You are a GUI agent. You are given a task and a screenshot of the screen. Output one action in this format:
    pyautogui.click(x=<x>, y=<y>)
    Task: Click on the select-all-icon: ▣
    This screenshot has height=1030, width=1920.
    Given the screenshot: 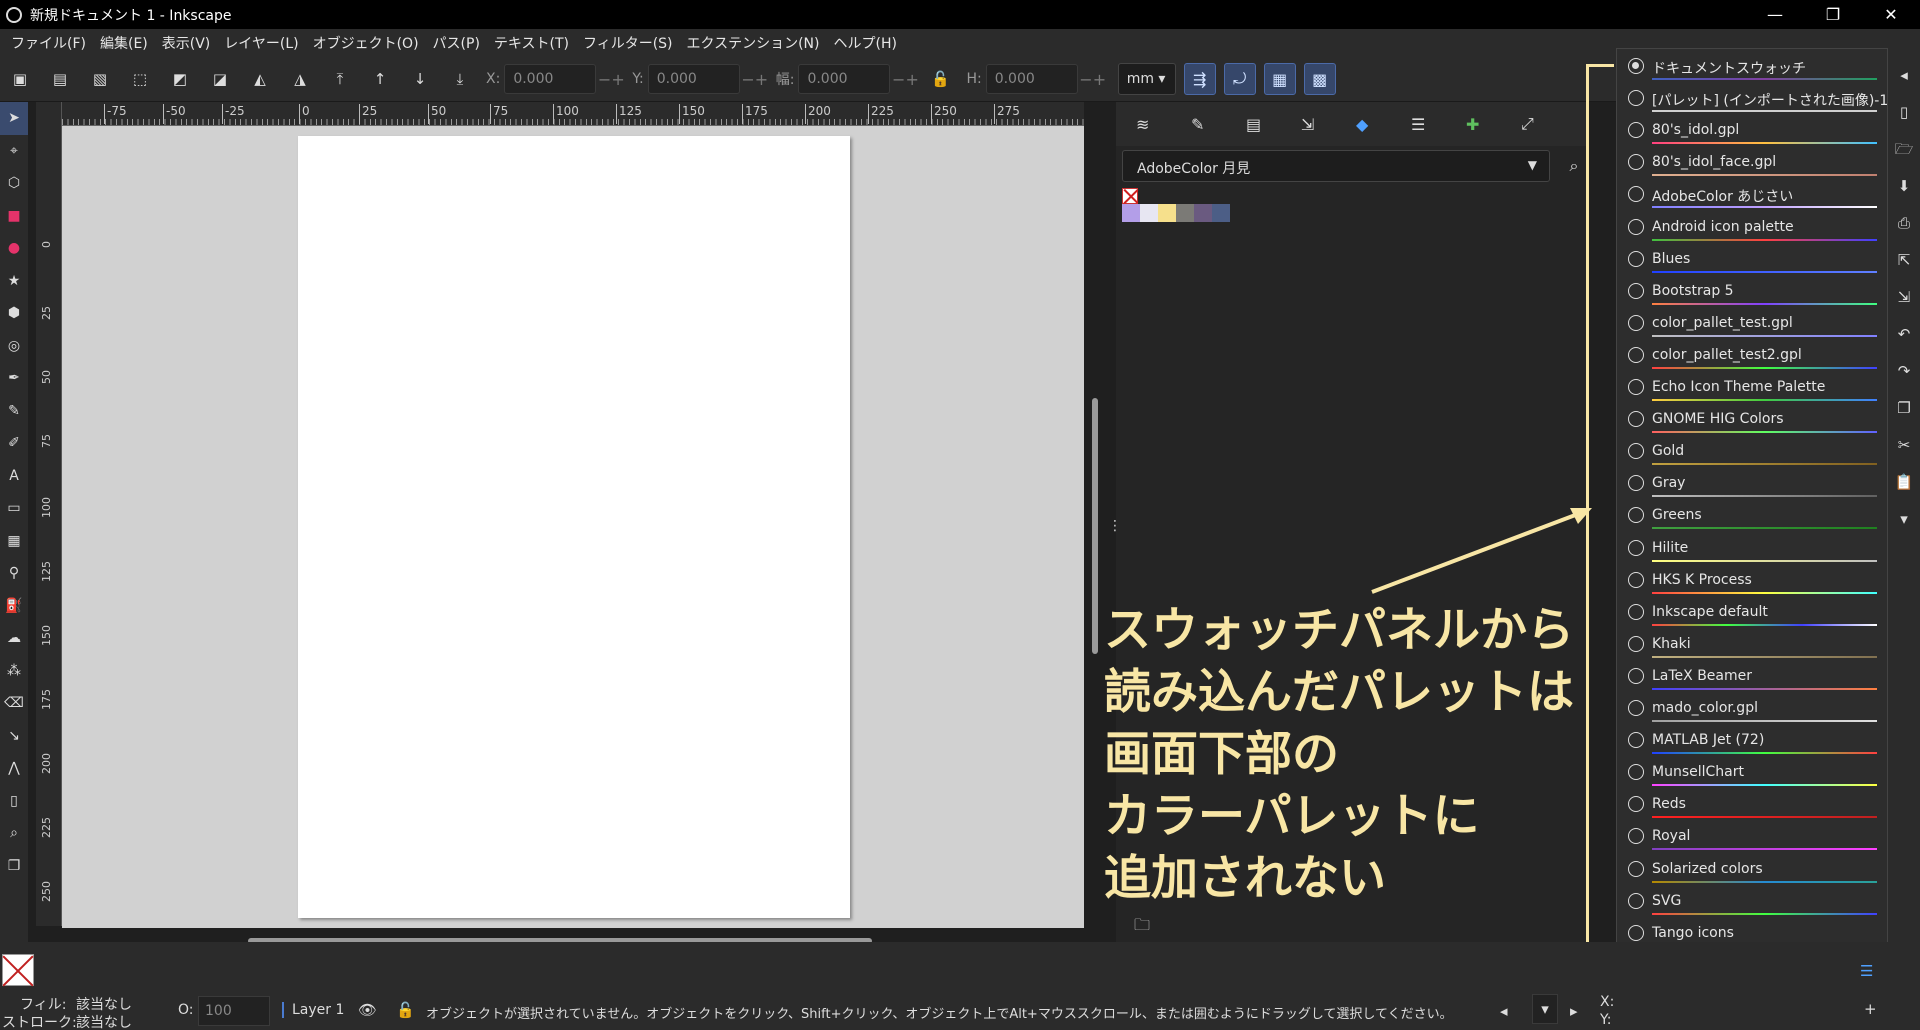 What is the action you would take?
    pyautogui.click(x=20, y=79)
    